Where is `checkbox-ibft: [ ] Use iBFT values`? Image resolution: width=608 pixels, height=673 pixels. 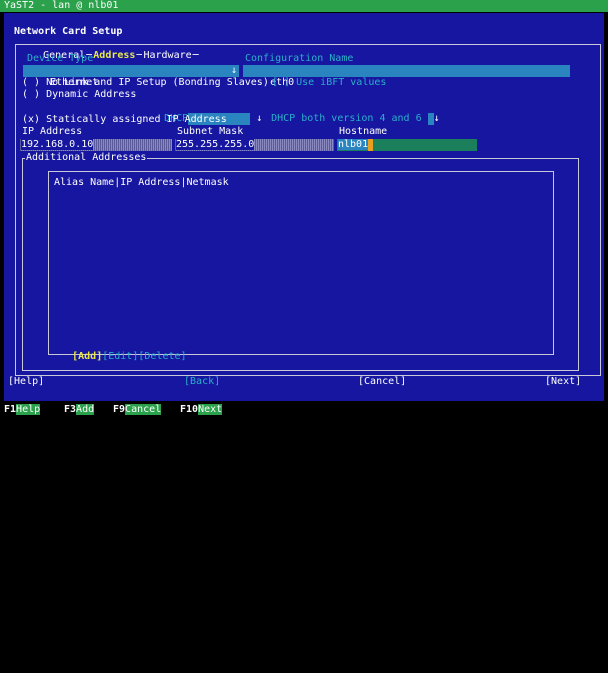 checkbox-ibft: [ ] Use iBFT values is located at coordinates (329, 83).